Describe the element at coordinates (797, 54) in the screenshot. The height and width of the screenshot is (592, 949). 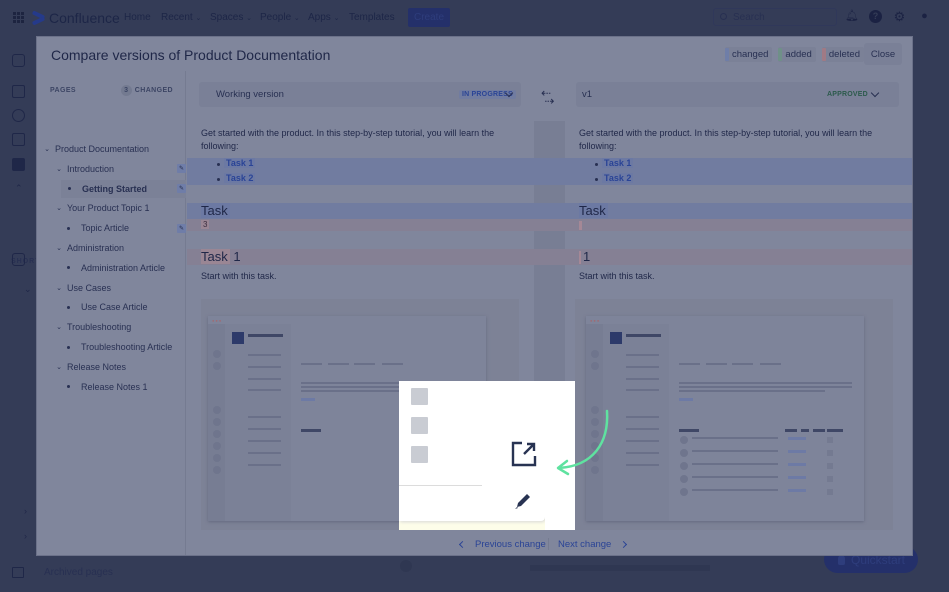
I see `legend-added: added` at that location.